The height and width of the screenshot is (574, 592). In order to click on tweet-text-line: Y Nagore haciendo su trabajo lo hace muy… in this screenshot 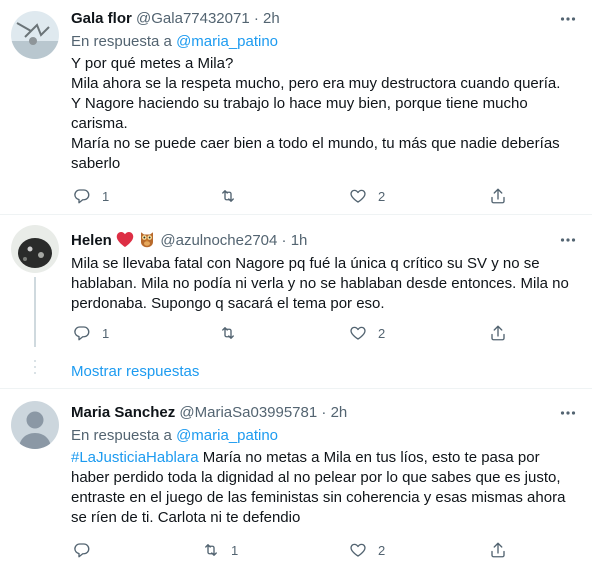, I will do `click(299, 103)`.